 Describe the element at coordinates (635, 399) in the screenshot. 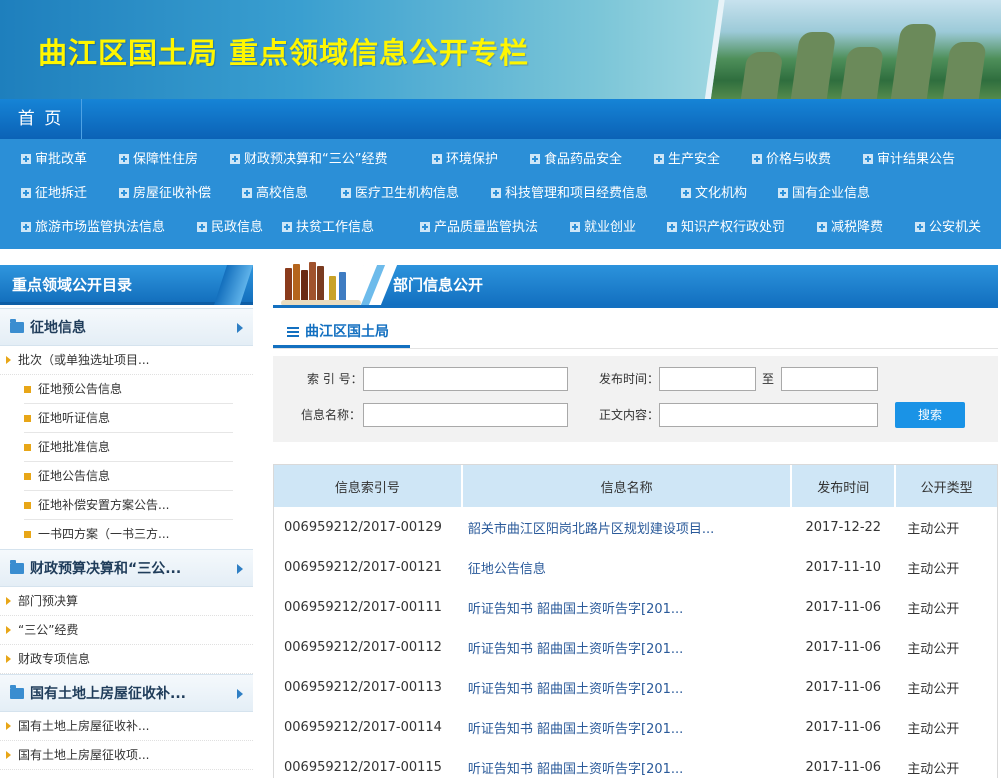

I see `search-panel: 索 引 号： 发布时间： 至 信息名称： 正文内容： 搜索` at that location.